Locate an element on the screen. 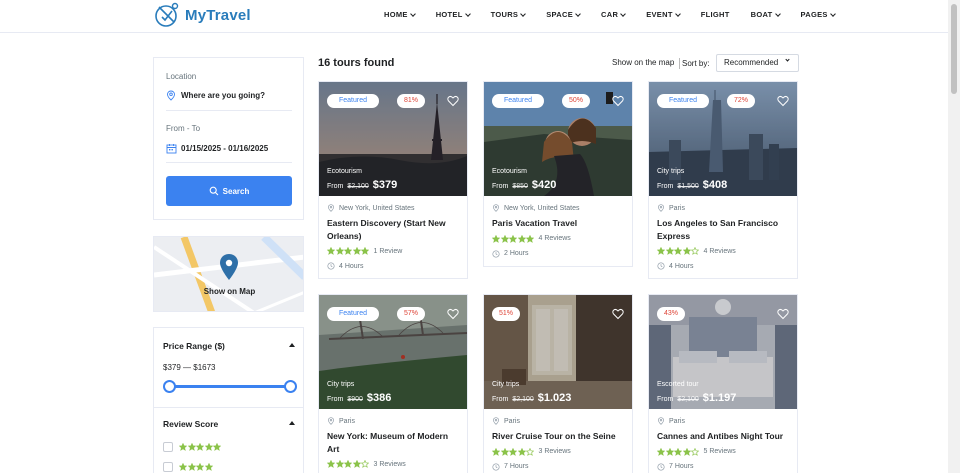 Image resolution: width=960 pixels, height=473 pixels. sort-value: Recommended is located at coordinates (751, 62).